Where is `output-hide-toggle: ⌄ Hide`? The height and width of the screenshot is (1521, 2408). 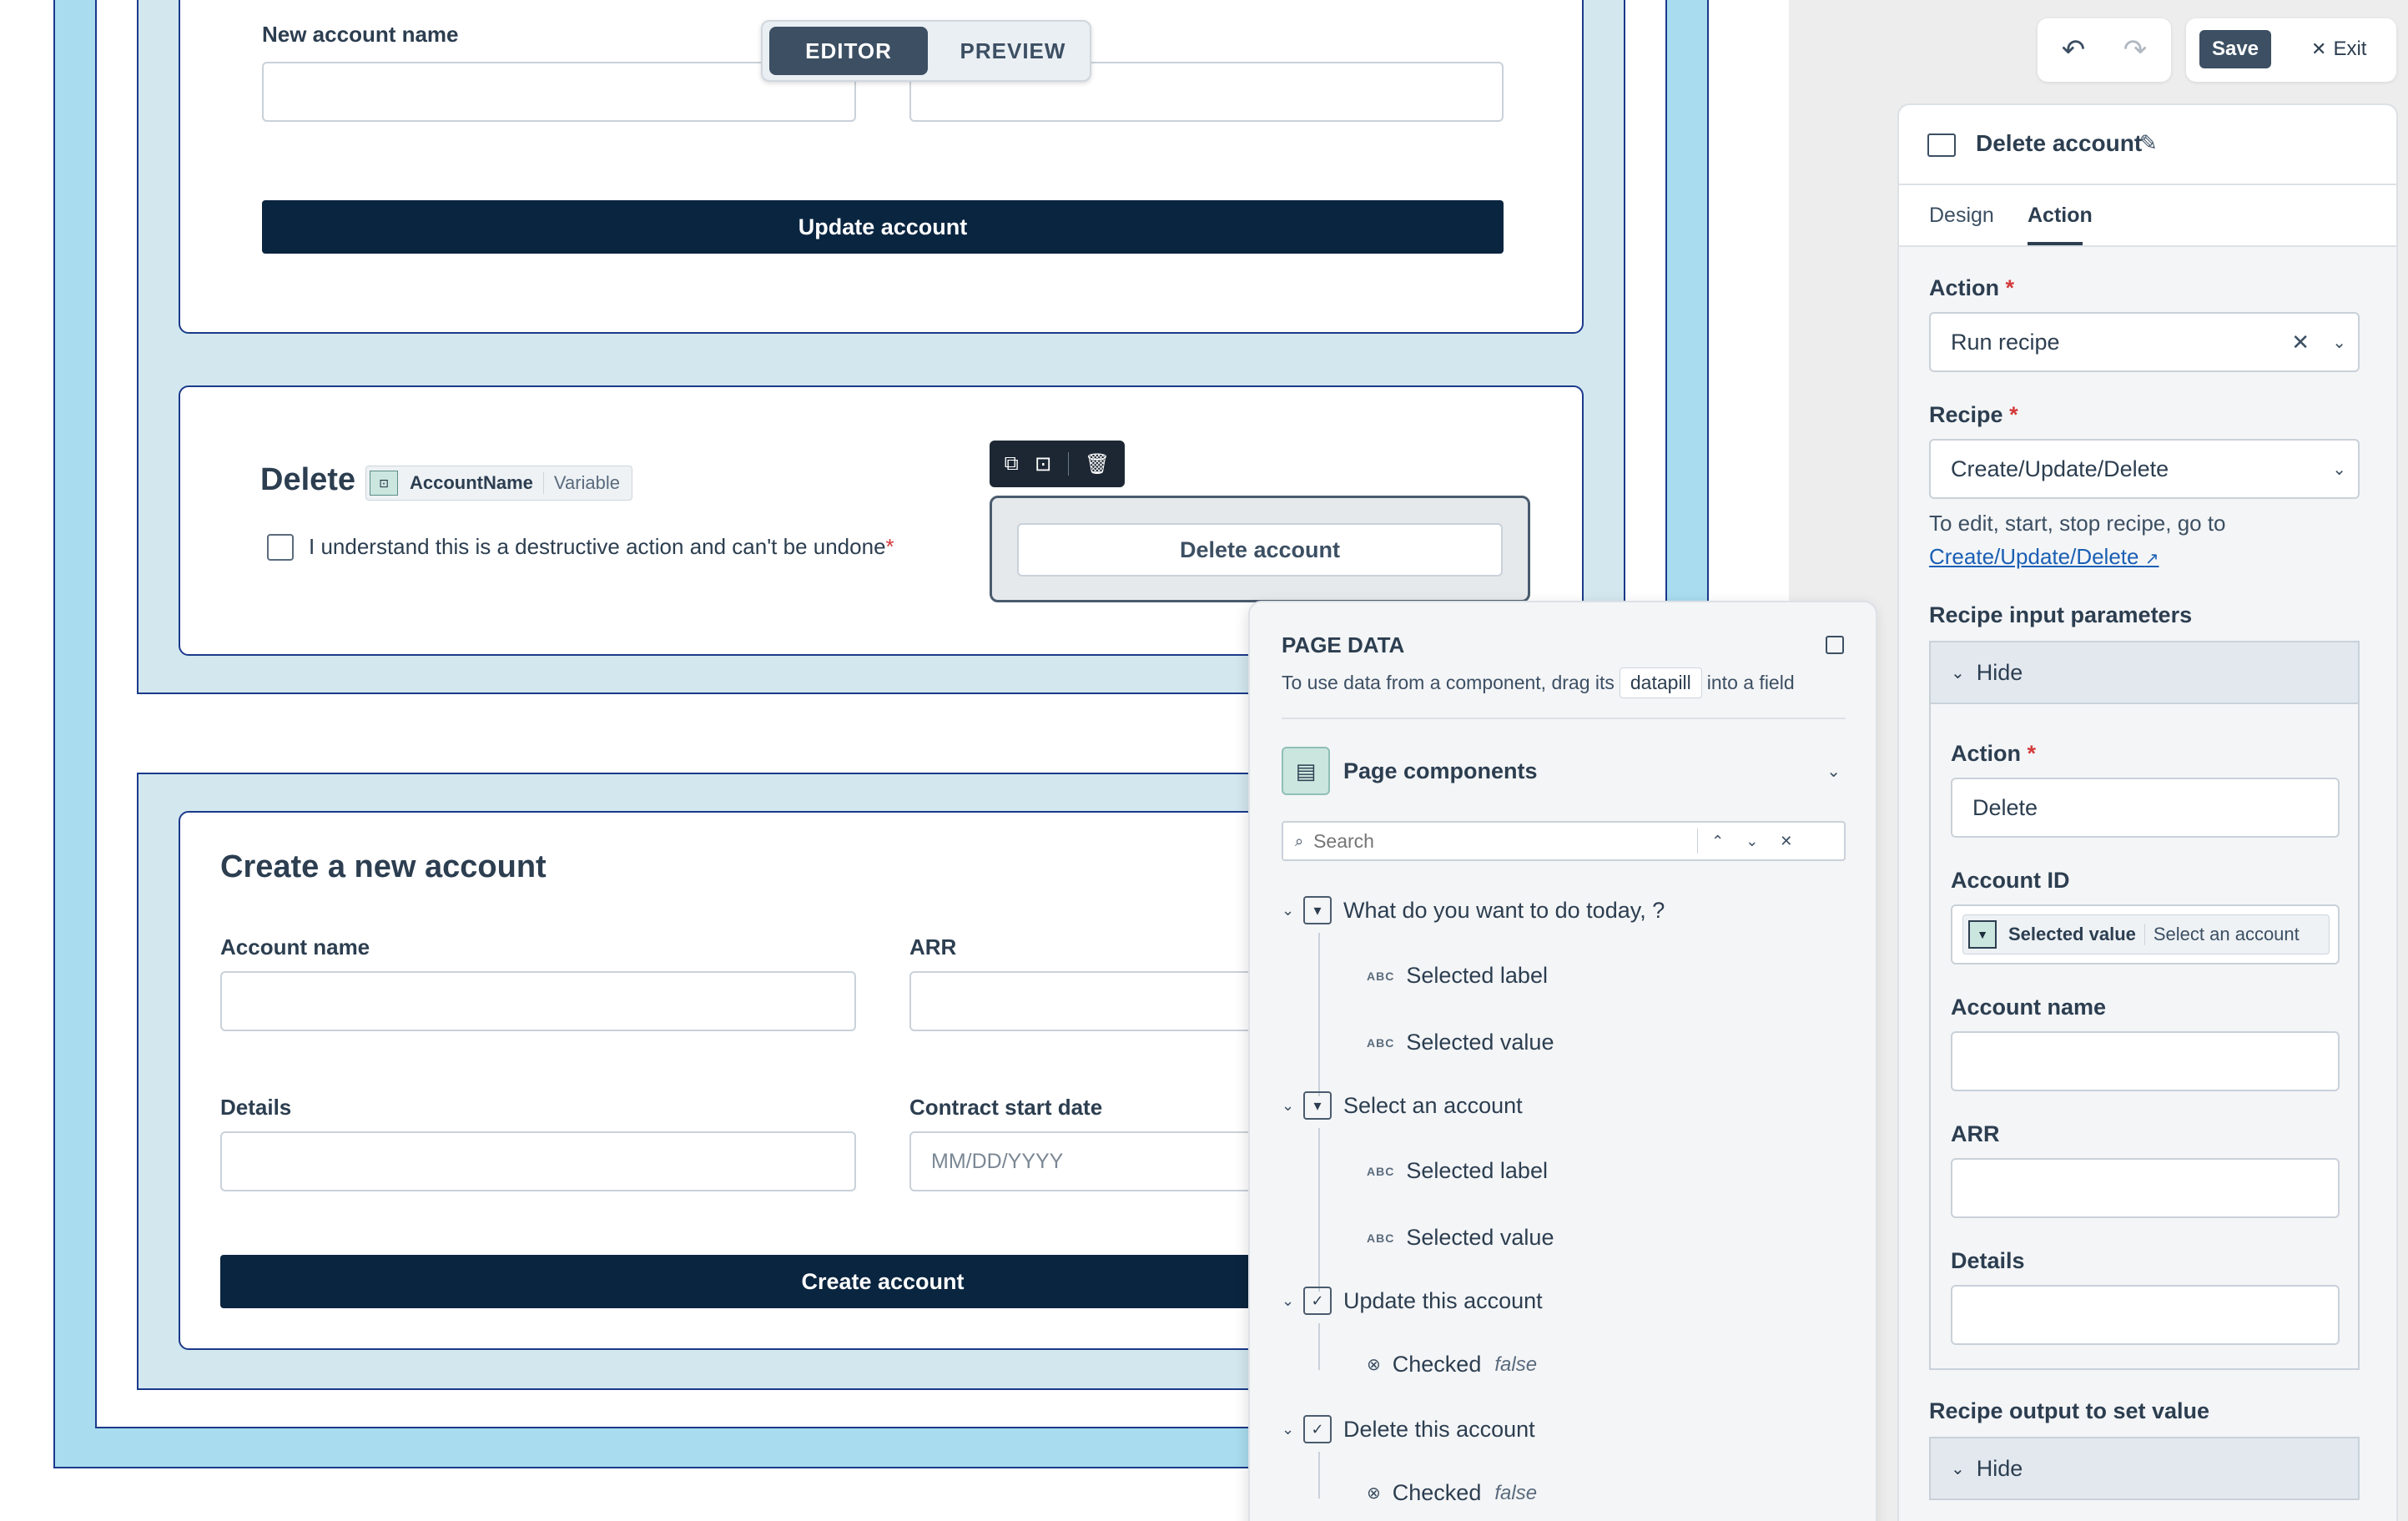
output-hide-toggle: ⌄ Hide is located at coordinates (2144, 1468).